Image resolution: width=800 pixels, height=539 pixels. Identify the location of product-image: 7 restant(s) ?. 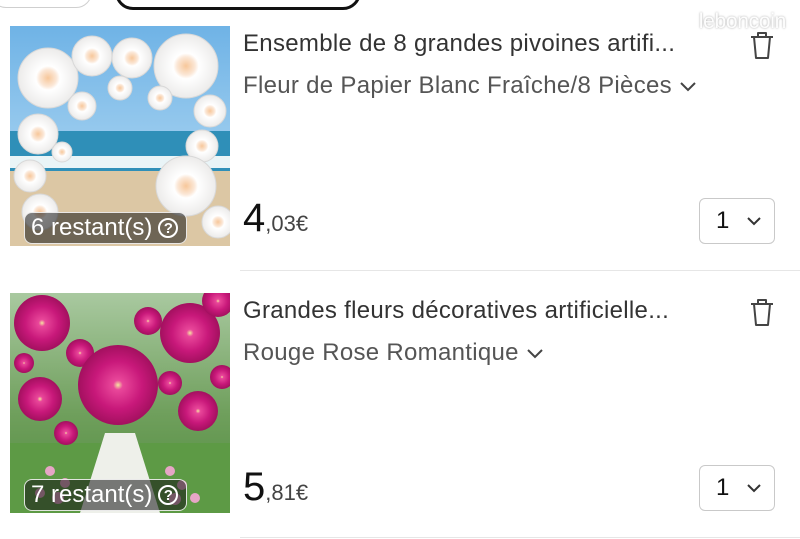
(120, 403).